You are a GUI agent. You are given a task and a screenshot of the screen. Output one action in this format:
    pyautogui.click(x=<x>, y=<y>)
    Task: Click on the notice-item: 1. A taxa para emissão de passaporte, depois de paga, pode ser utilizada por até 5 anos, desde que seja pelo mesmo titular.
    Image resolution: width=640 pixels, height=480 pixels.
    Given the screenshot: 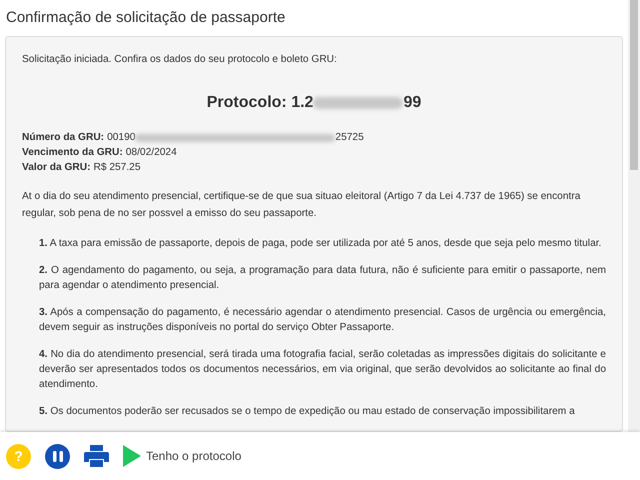 What is the action you would take?
    pyautogui.click(x=320, y=244)
    